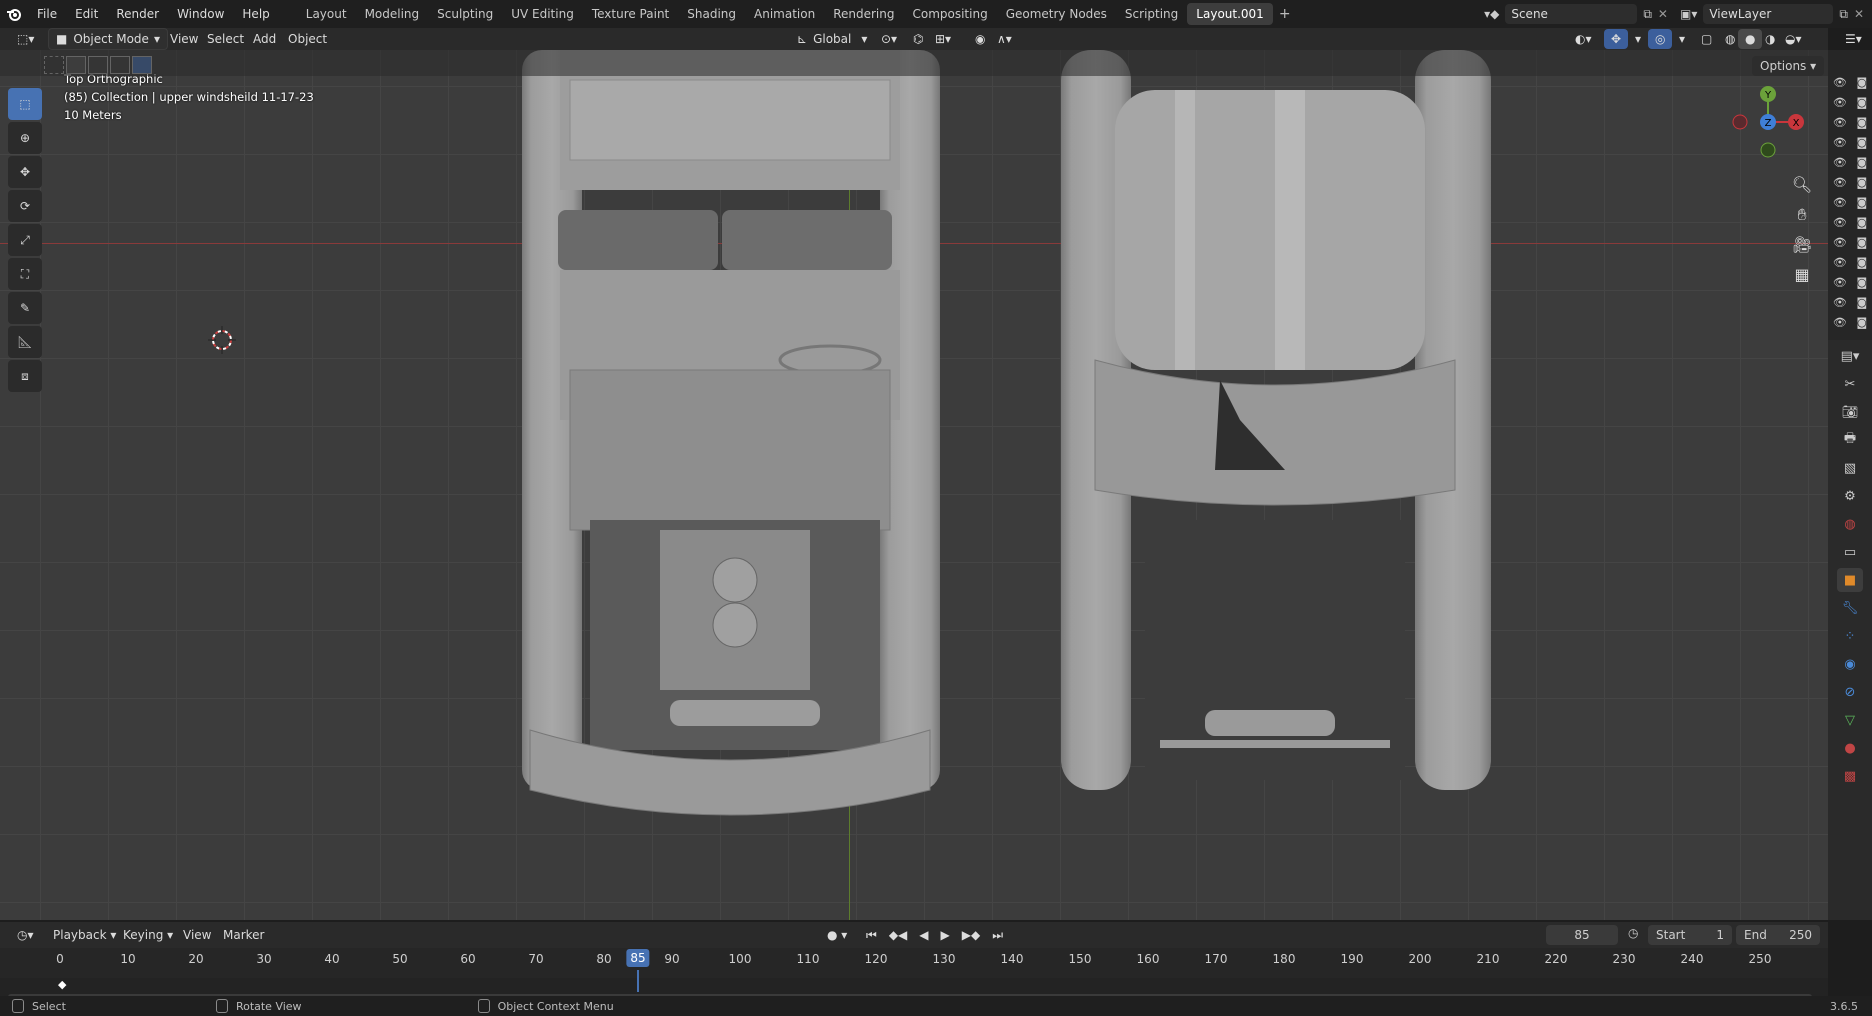 The image size is (1872, 1016). What do you see at coordinates (25, 342) in the screenshot?
I see `measure-tool-icon: 📐︎` at bounding box center [25, 342].